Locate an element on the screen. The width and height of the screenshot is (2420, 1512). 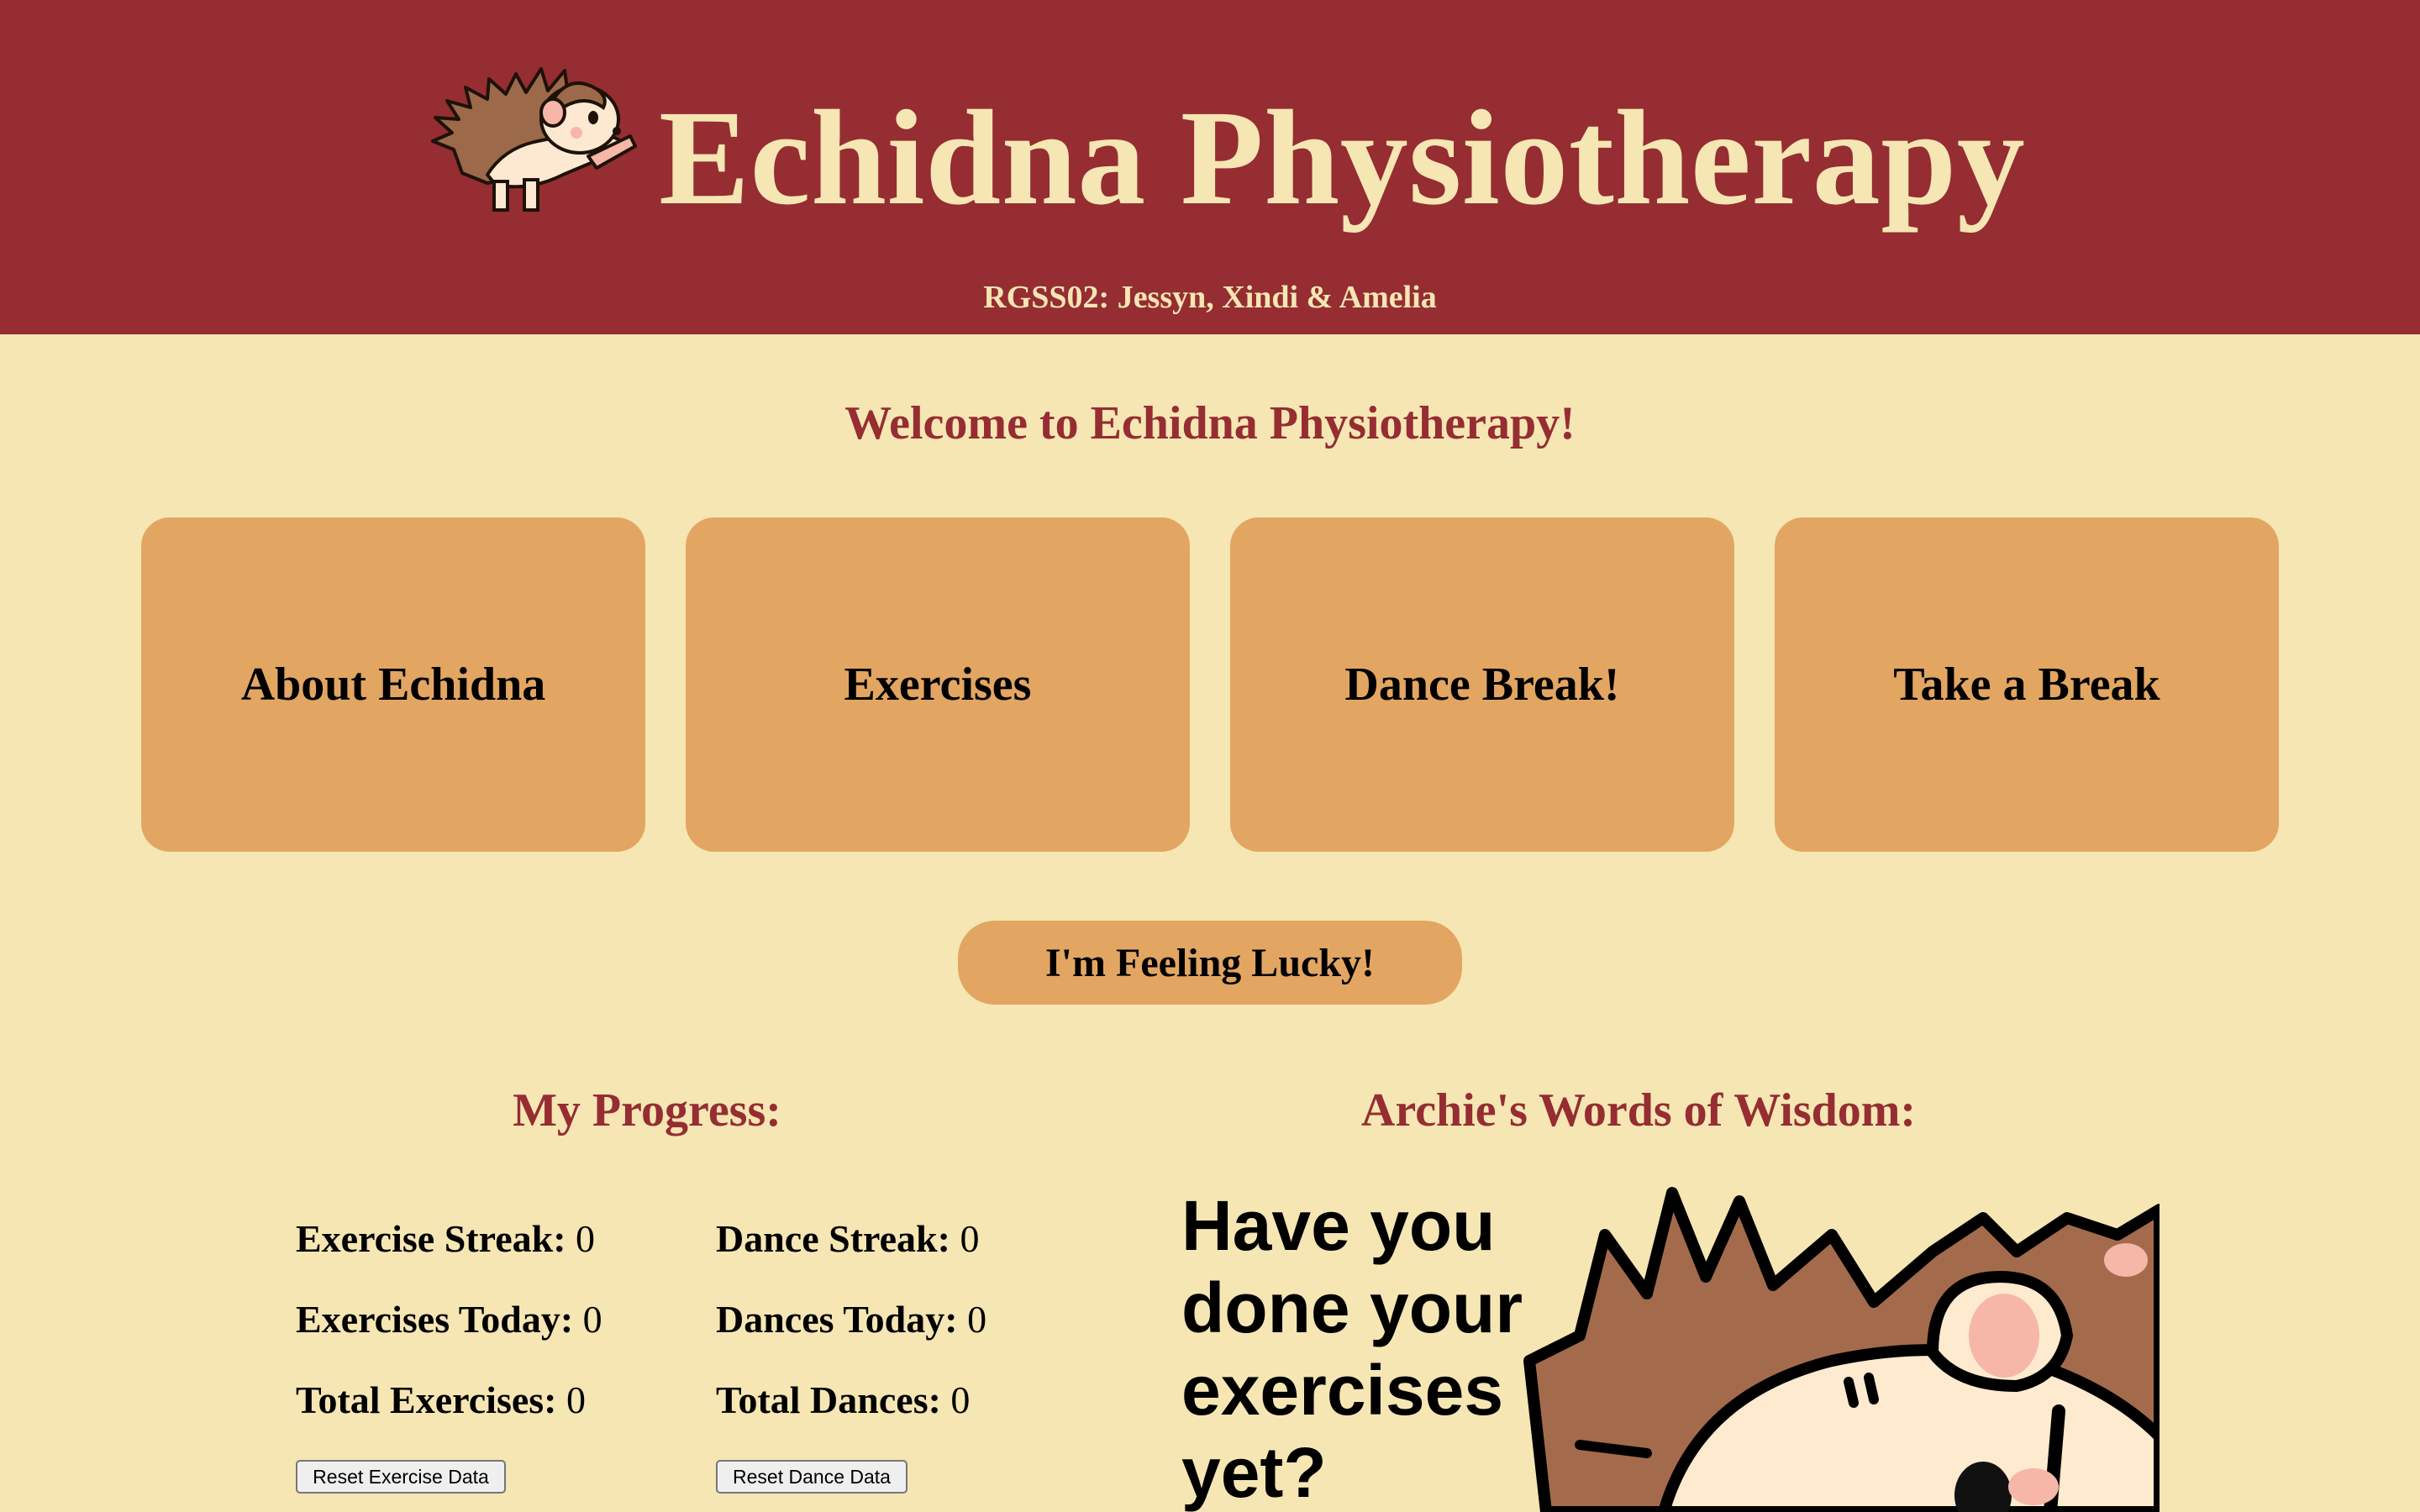
nav-card-exercises: Exercises is located at coordinates (938, 684).